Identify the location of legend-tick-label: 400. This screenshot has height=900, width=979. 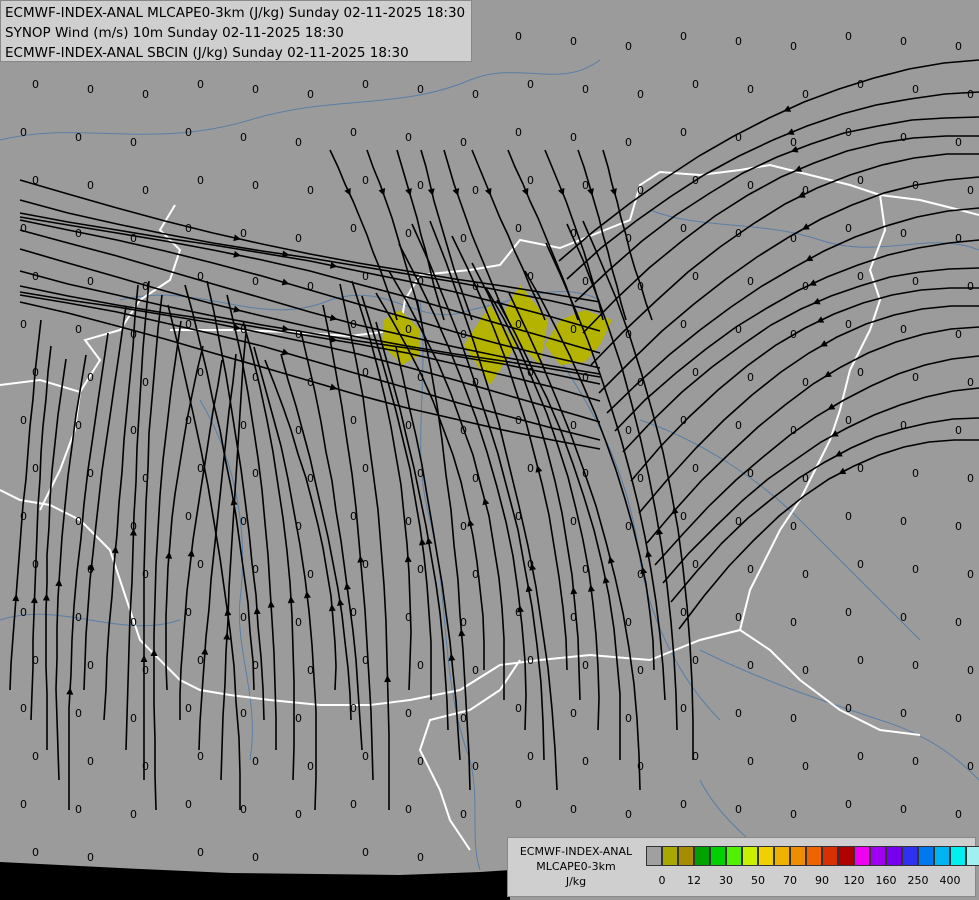
(950, 880).